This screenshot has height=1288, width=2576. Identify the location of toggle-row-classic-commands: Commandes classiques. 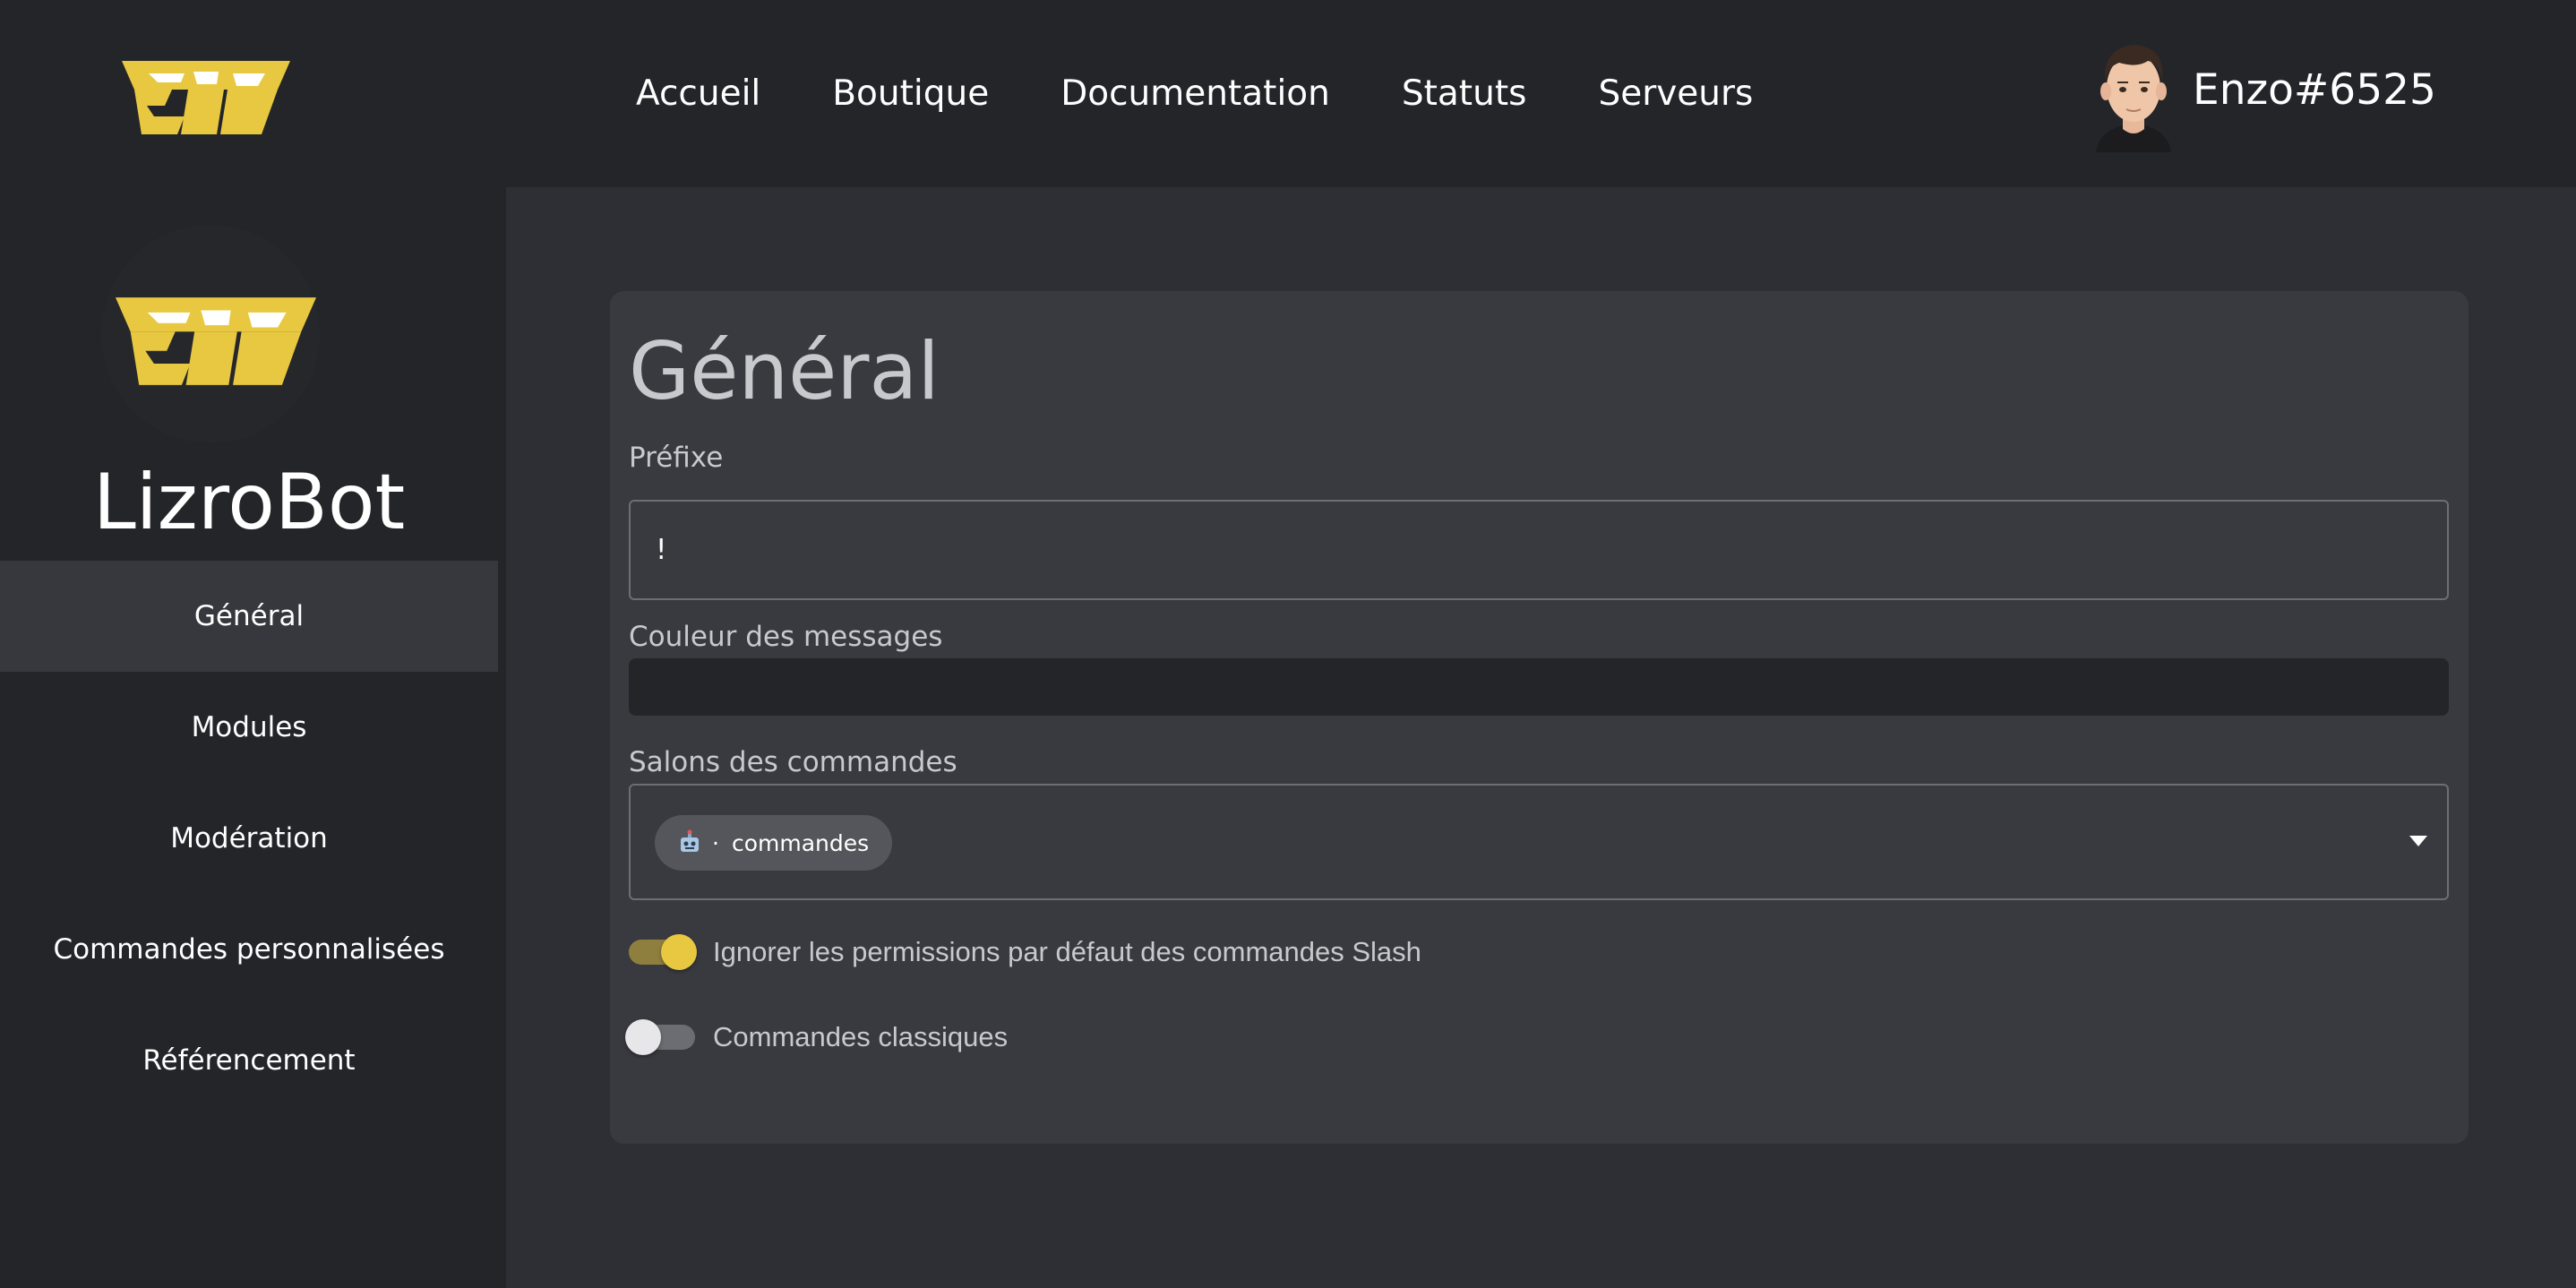
(817, 1037).